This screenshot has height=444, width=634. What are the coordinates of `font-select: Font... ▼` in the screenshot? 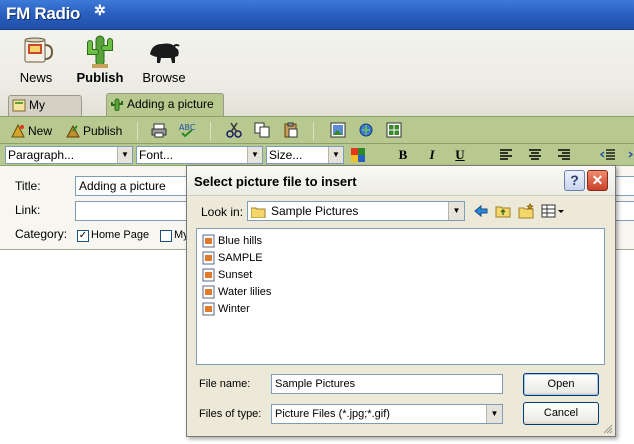 It's located at (199, 155).